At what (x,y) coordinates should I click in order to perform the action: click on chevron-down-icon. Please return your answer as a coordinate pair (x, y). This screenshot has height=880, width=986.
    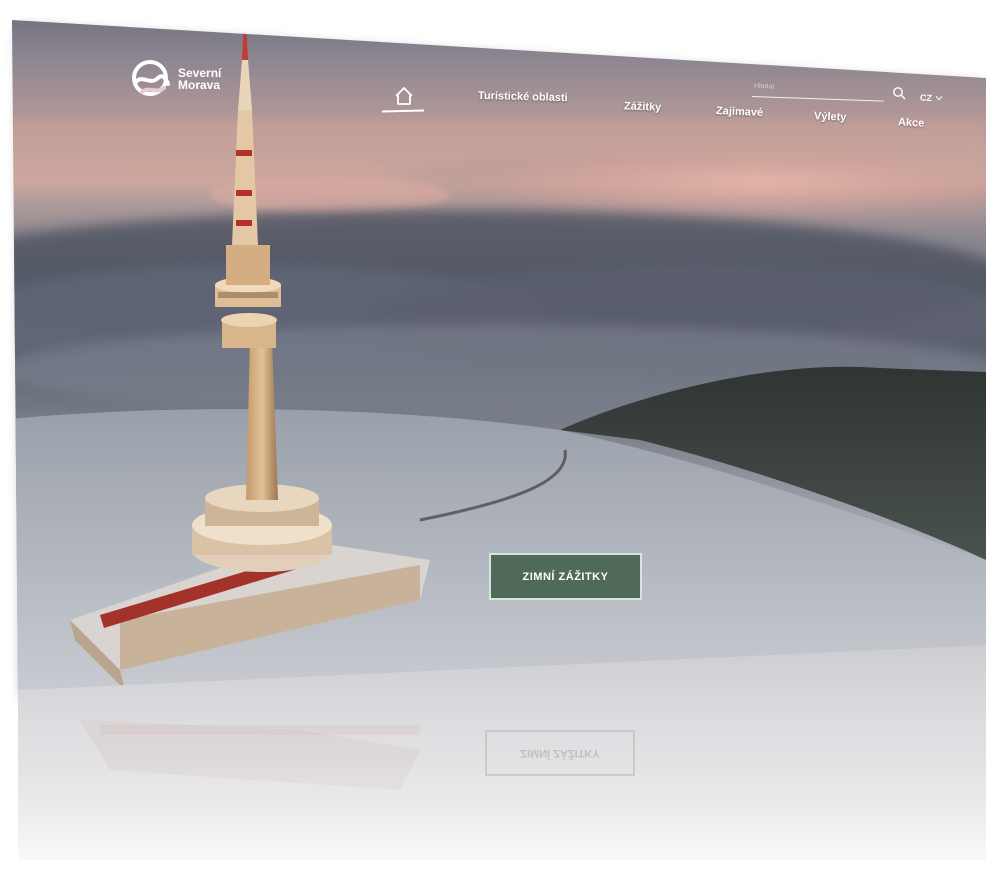
    Looking at the image, I should click on (939, 98).